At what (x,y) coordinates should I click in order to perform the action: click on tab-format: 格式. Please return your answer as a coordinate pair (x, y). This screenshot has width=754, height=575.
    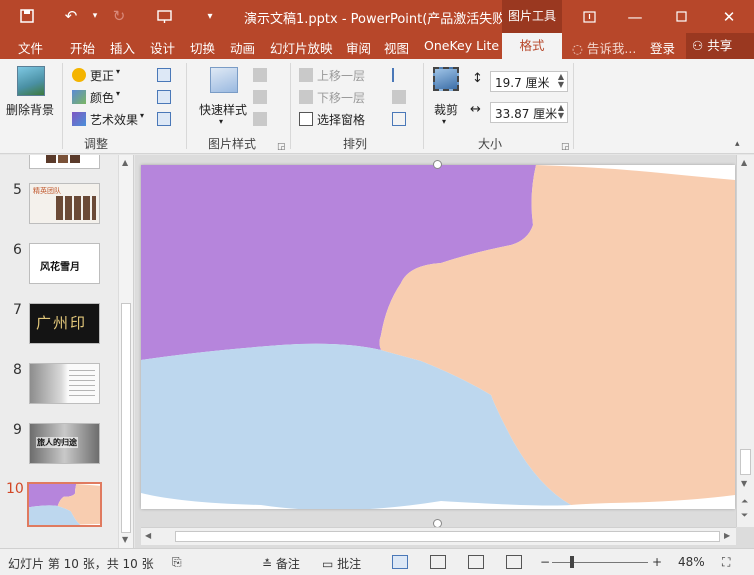
    Looking at the image, I should click on (532, 46).